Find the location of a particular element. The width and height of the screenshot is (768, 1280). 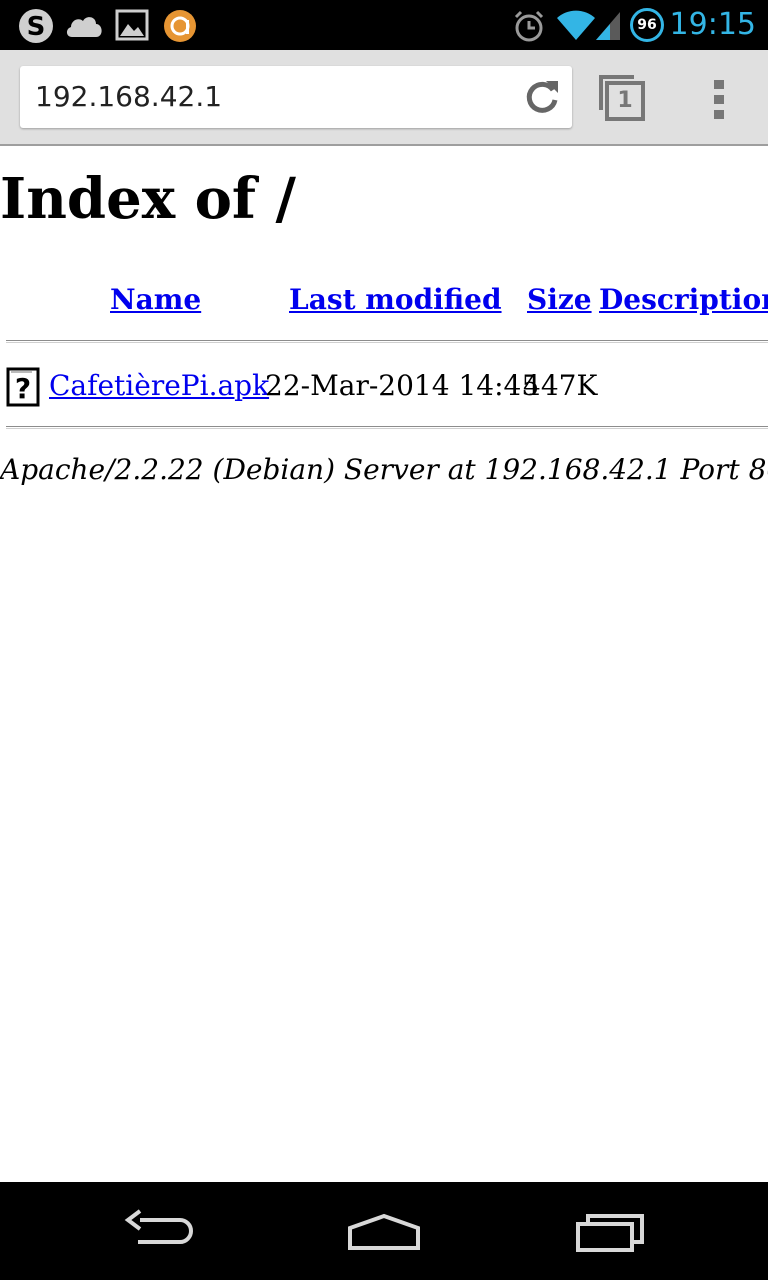

home-icon is located at coordinates (384, 1231).